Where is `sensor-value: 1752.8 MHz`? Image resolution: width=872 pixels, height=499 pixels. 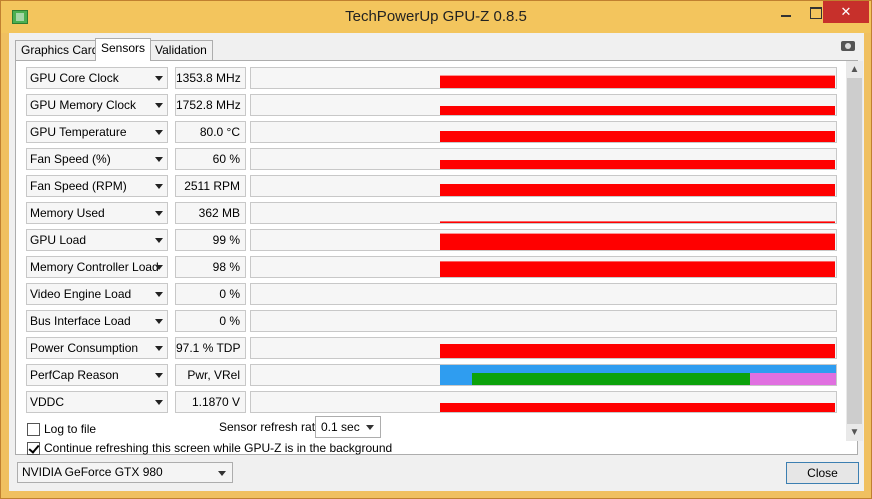 sensor-value: 1752.8 MHz is located at coordinates (210, 105).